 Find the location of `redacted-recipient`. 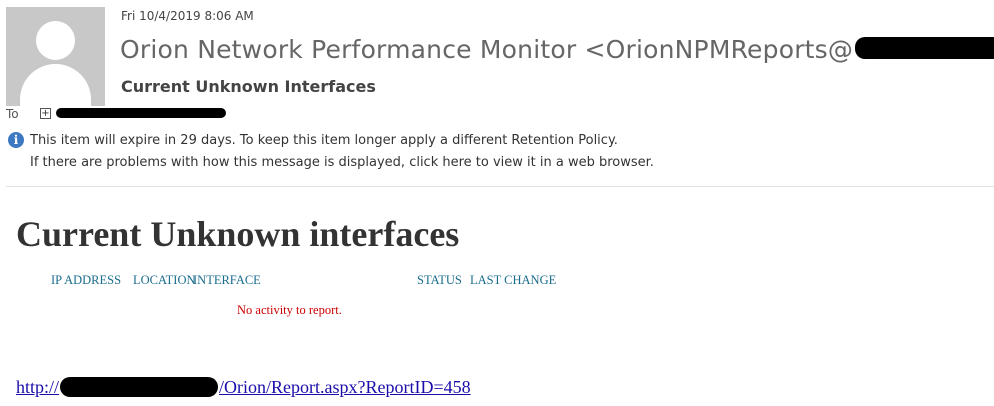

redacted-recipient is located at coordinates (141, 113).